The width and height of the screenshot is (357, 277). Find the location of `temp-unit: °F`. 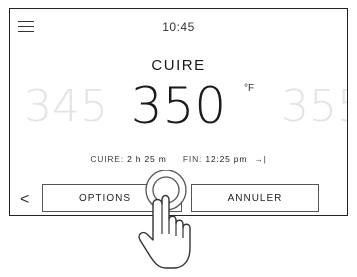

temp-unit: °F is located at coordinates (249, 88).